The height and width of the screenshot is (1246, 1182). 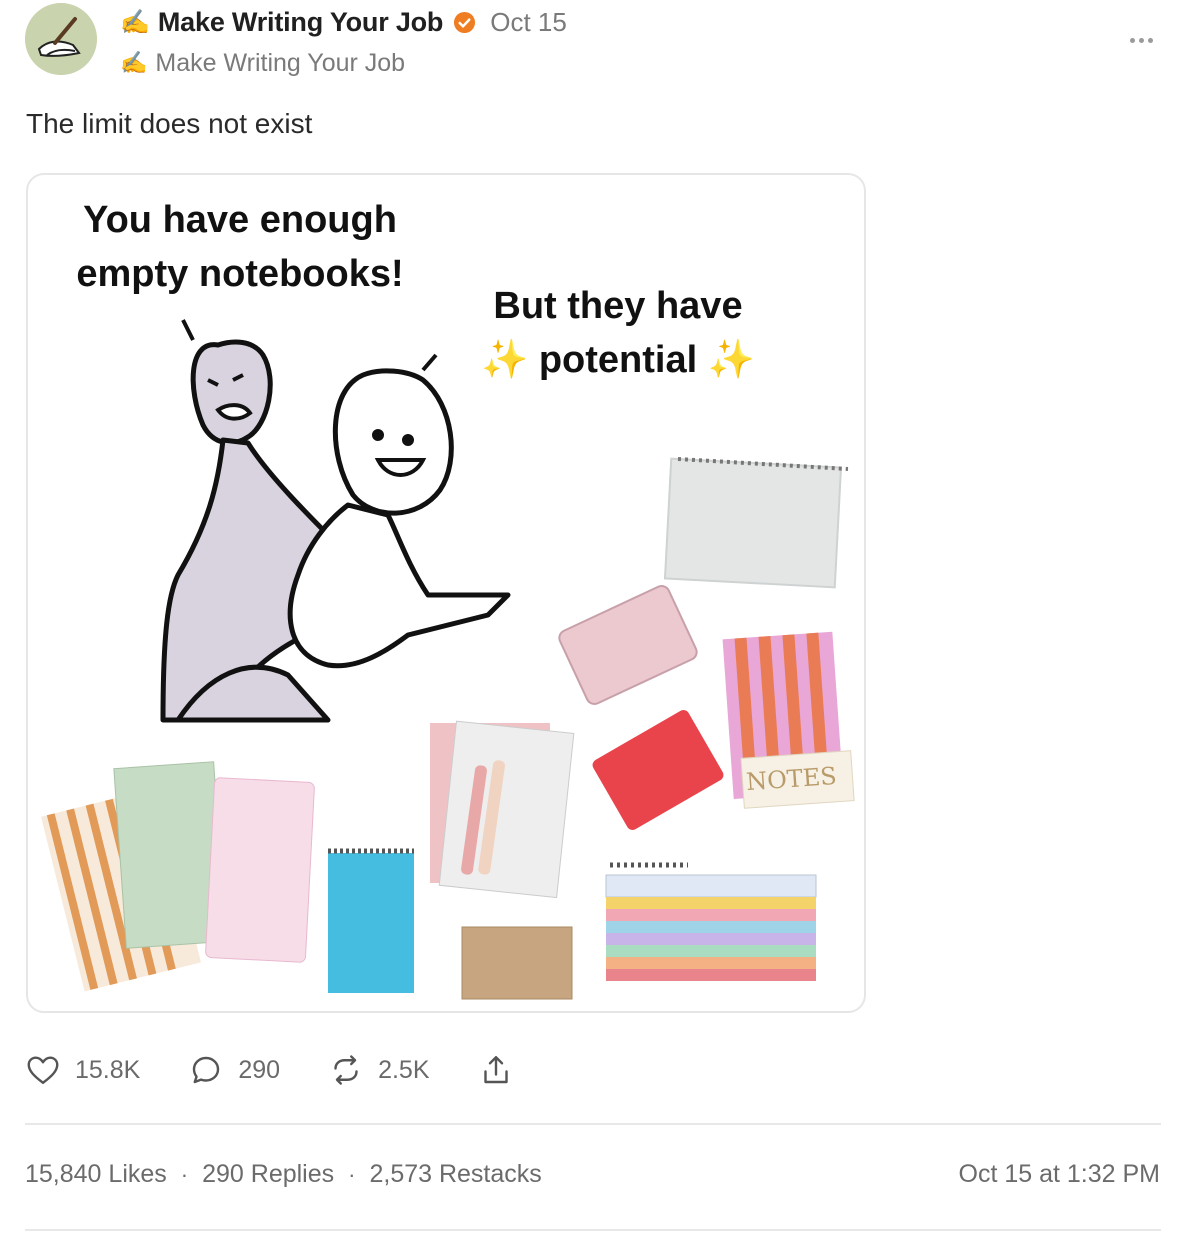 I want to click on action-bar: 15.8K 290 2.5K, so click(x=293, y=1070).